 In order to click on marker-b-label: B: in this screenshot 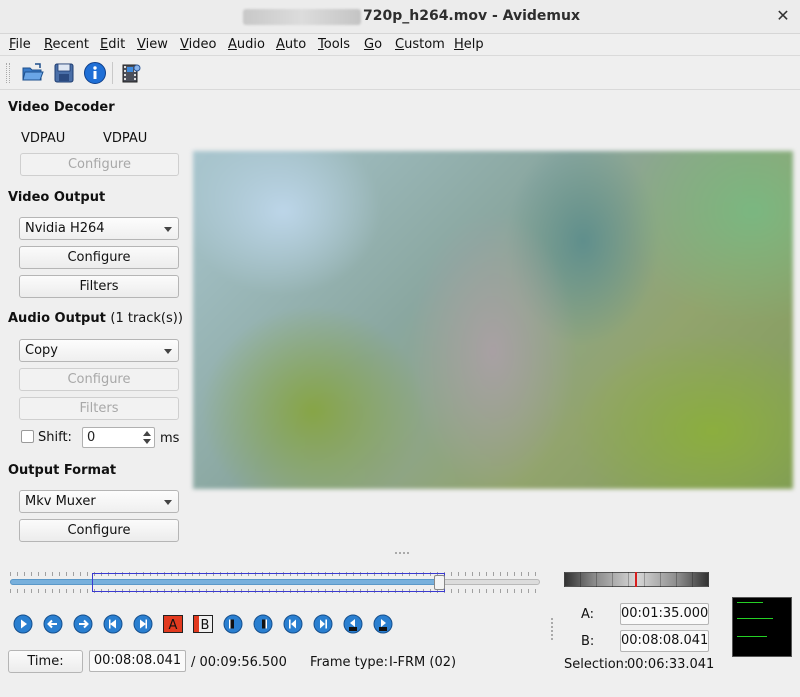, I will do `click(588, 641)`.